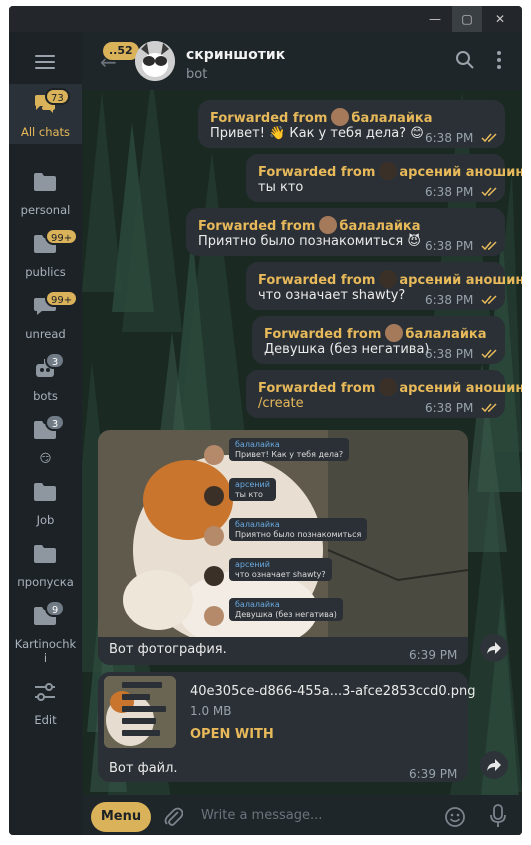 This screenshot has width=531, height=845. What do you see at coordinates (155, 61) in the screenshot?
I see `chat-avatar` at bounding box center [155, 61].